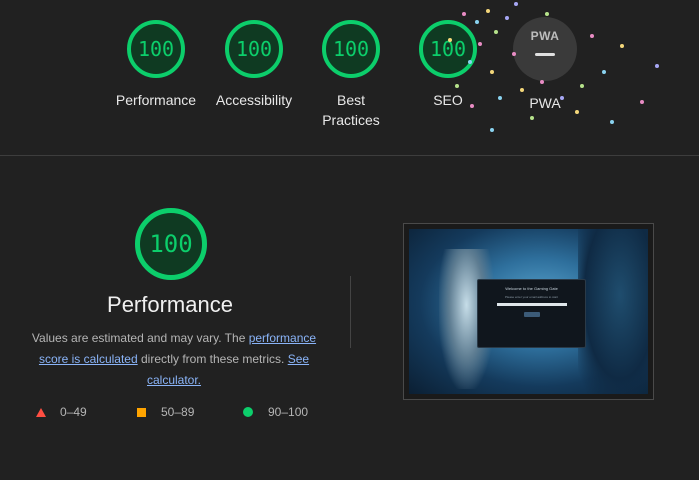  What do you see at coordinates (156, 100) in the screenshot?
I see `gauge-label: Performance` at bounding box center [156, 100].